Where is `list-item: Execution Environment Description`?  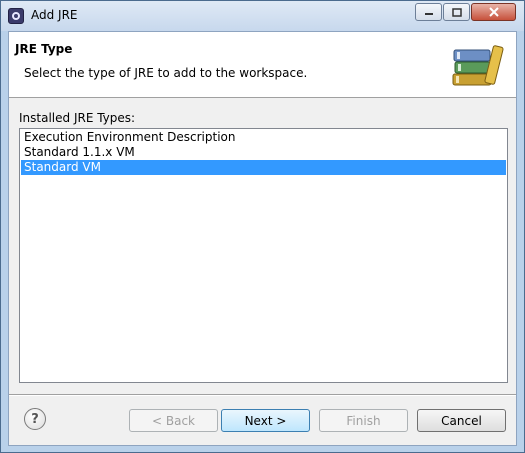 list-item: Execution Environment Description is located at coordinates (263, 137).